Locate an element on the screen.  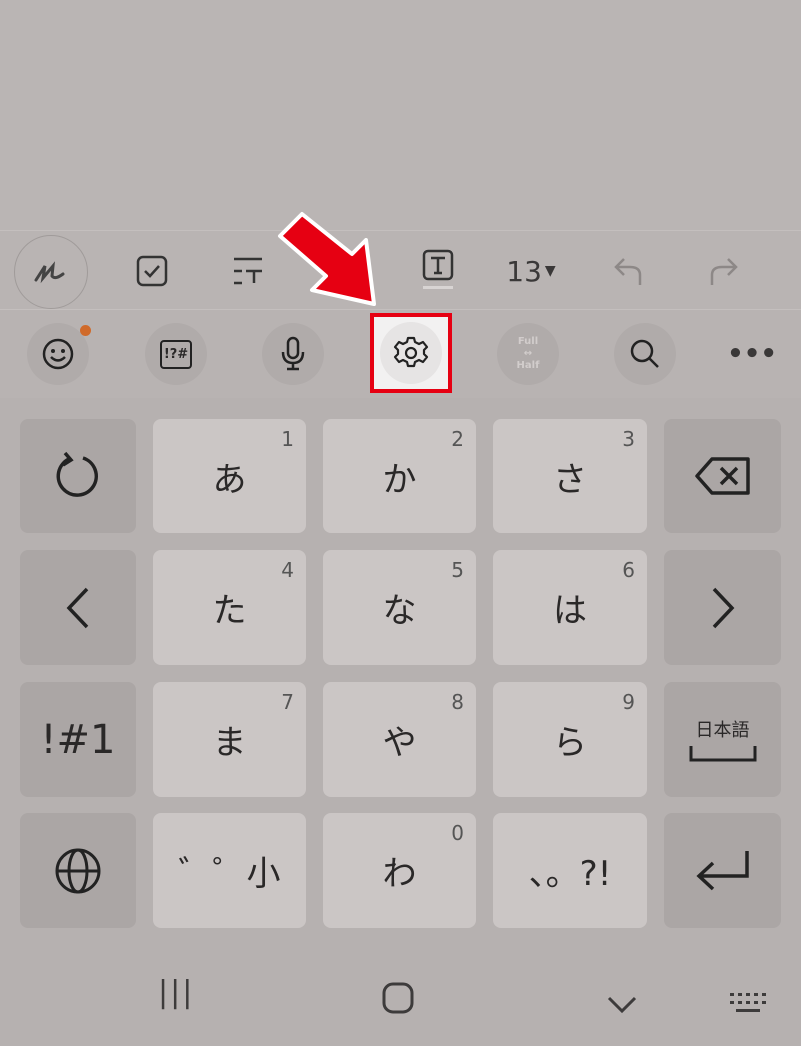
globe-icon is located at coordinates (78, 870).